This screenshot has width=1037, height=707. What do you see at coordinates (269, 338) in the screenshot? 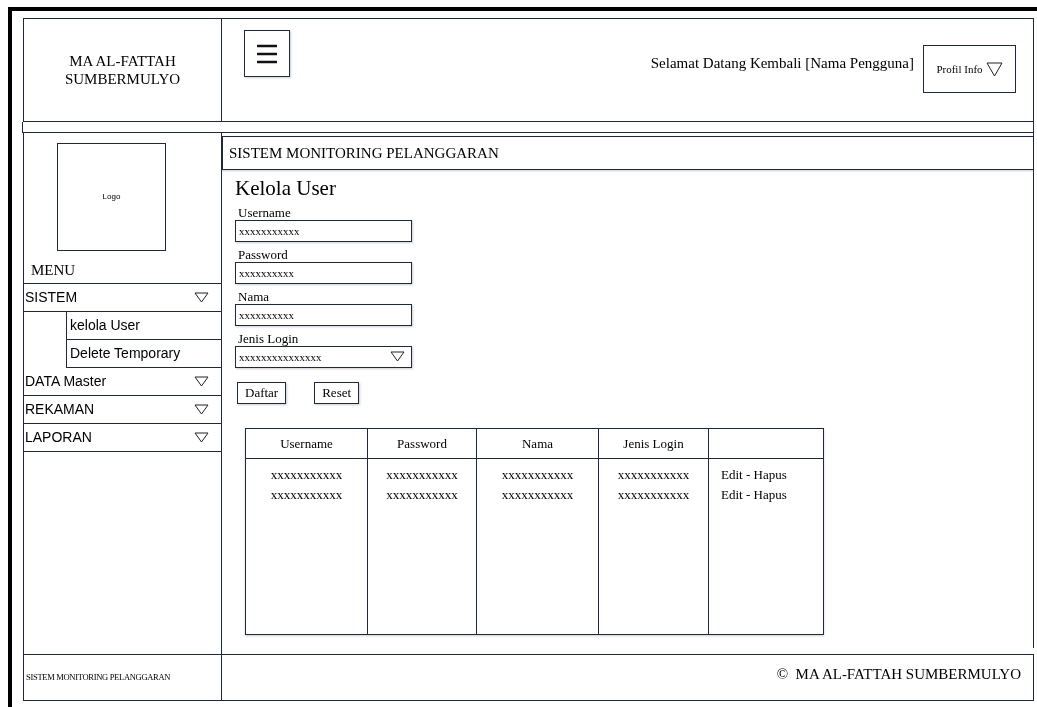
I see `field-label: Jenis Login` at bounding box center [269, 338].